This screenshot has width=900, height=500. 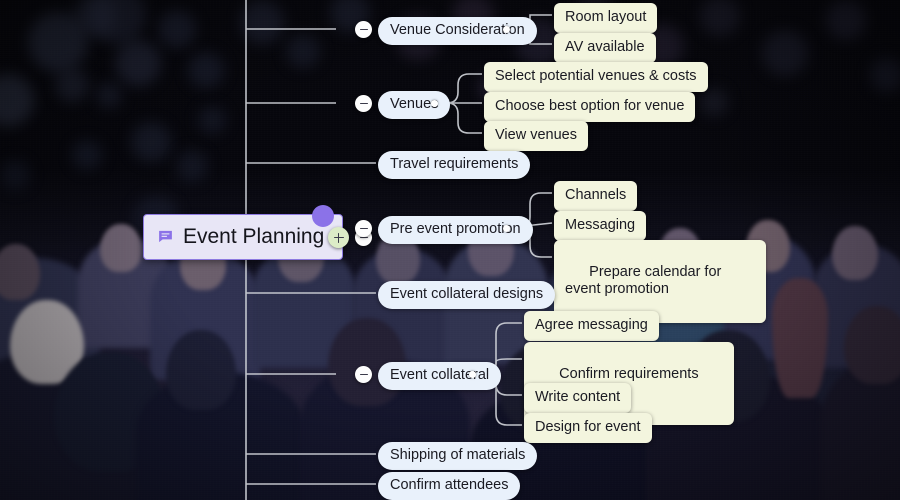 I want to click on leaf-node-choose-best-option: Choose best option for venue, so click(x=590, y=107).